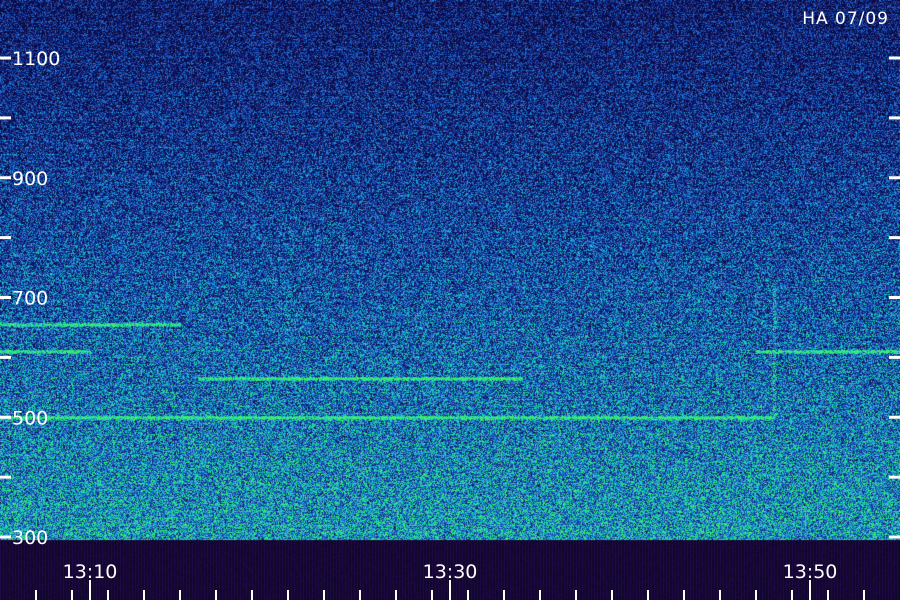  What do you see at coordinates (450, 572) in the screenshot?
I see `x-tick-label: 13:30` at bounding box center [450, 572].